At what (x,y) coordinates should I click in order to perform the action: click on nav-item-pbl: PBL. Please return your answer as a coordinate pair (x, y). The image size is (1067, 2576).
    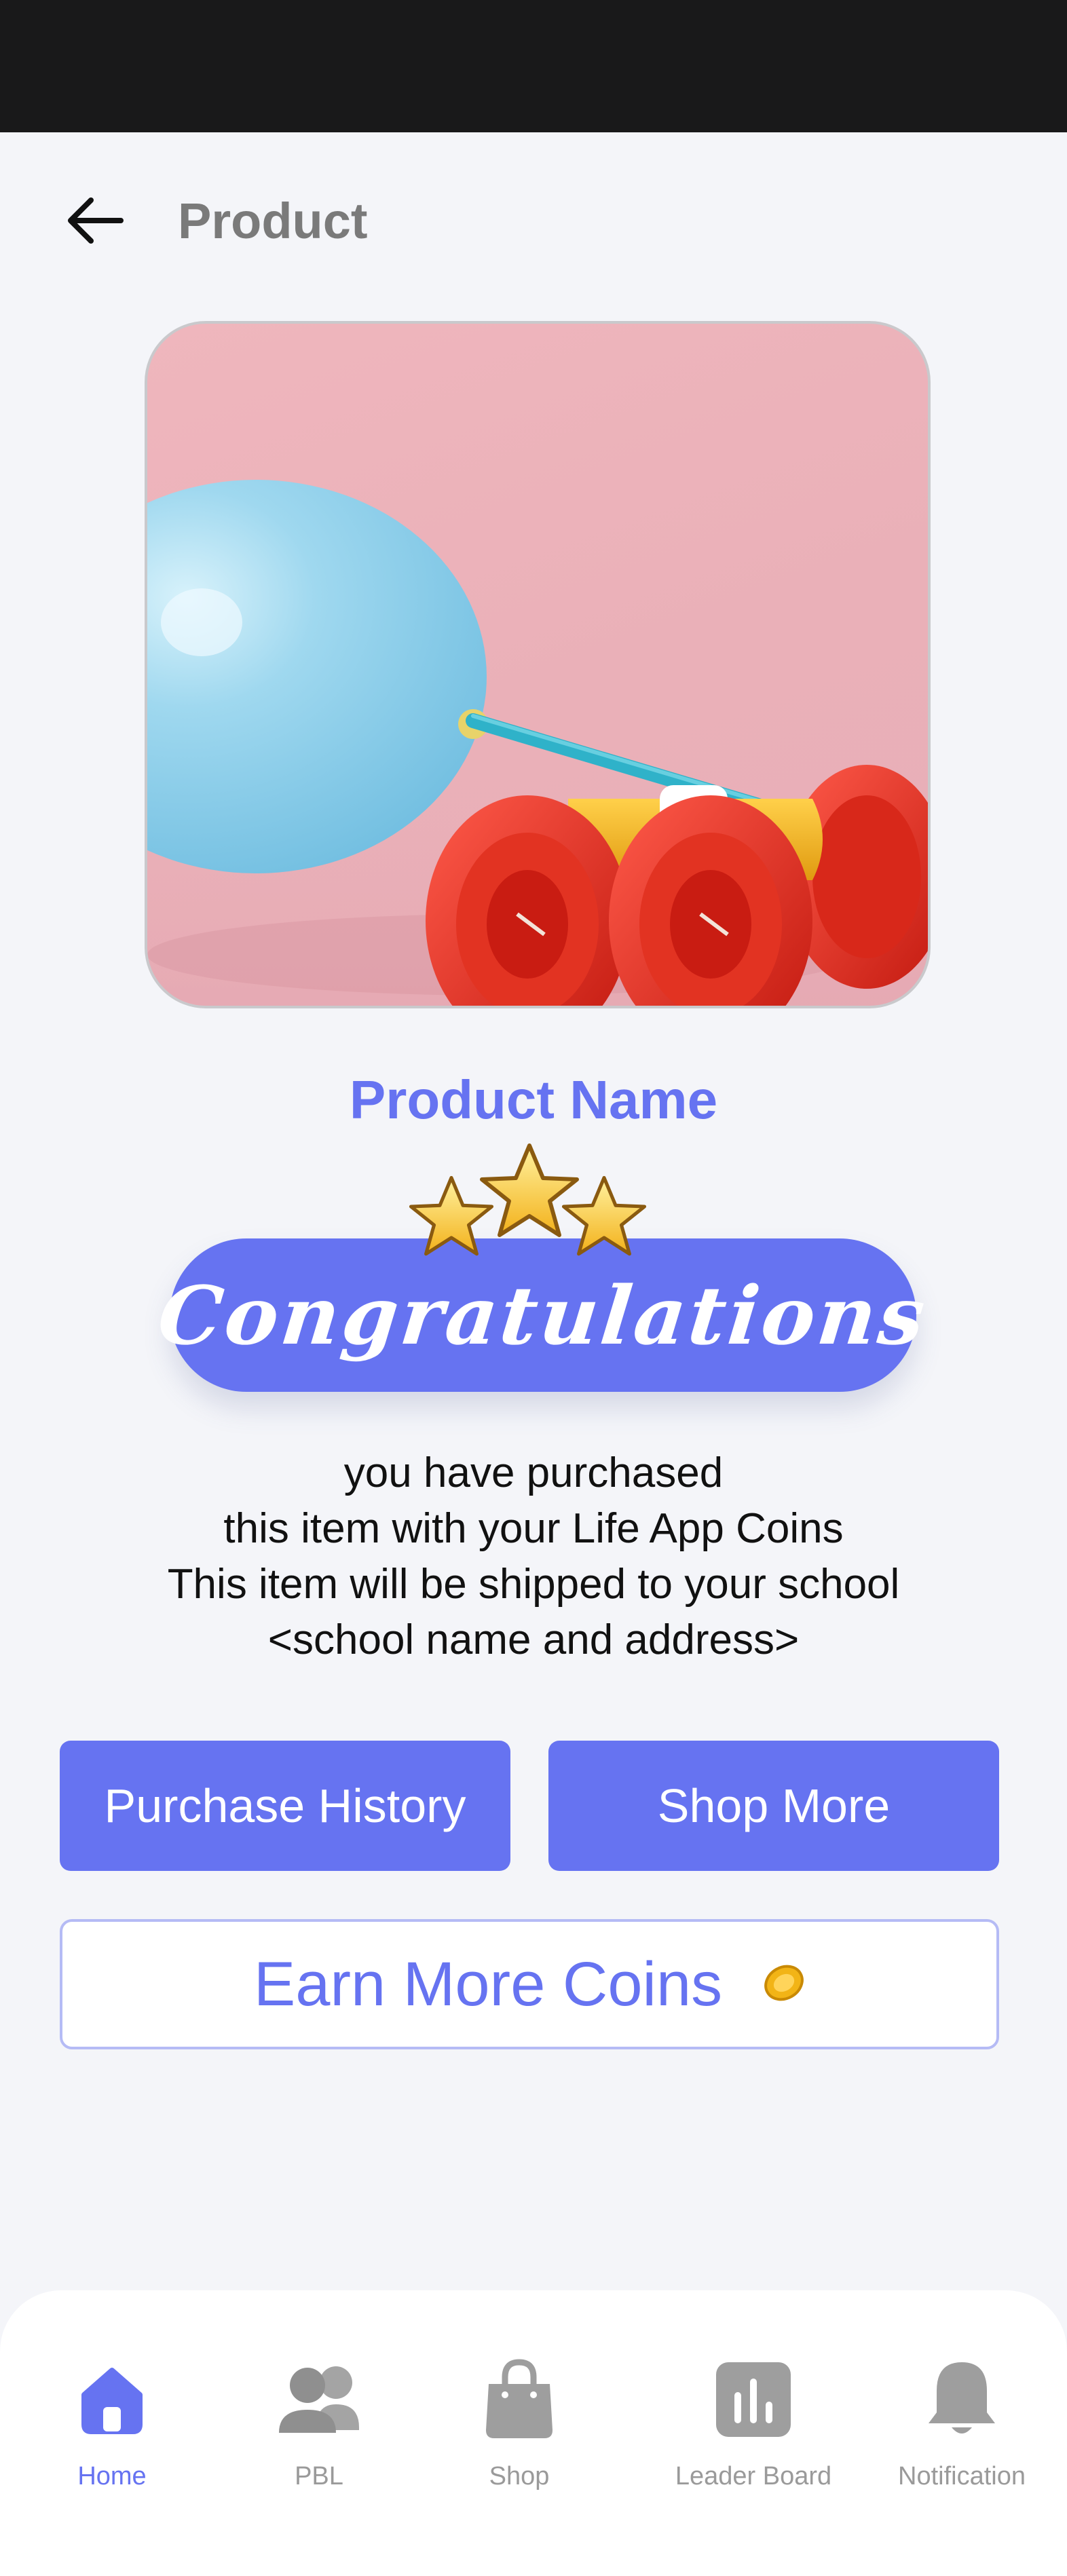
    Looking at the image, I should click on (319, 2433).